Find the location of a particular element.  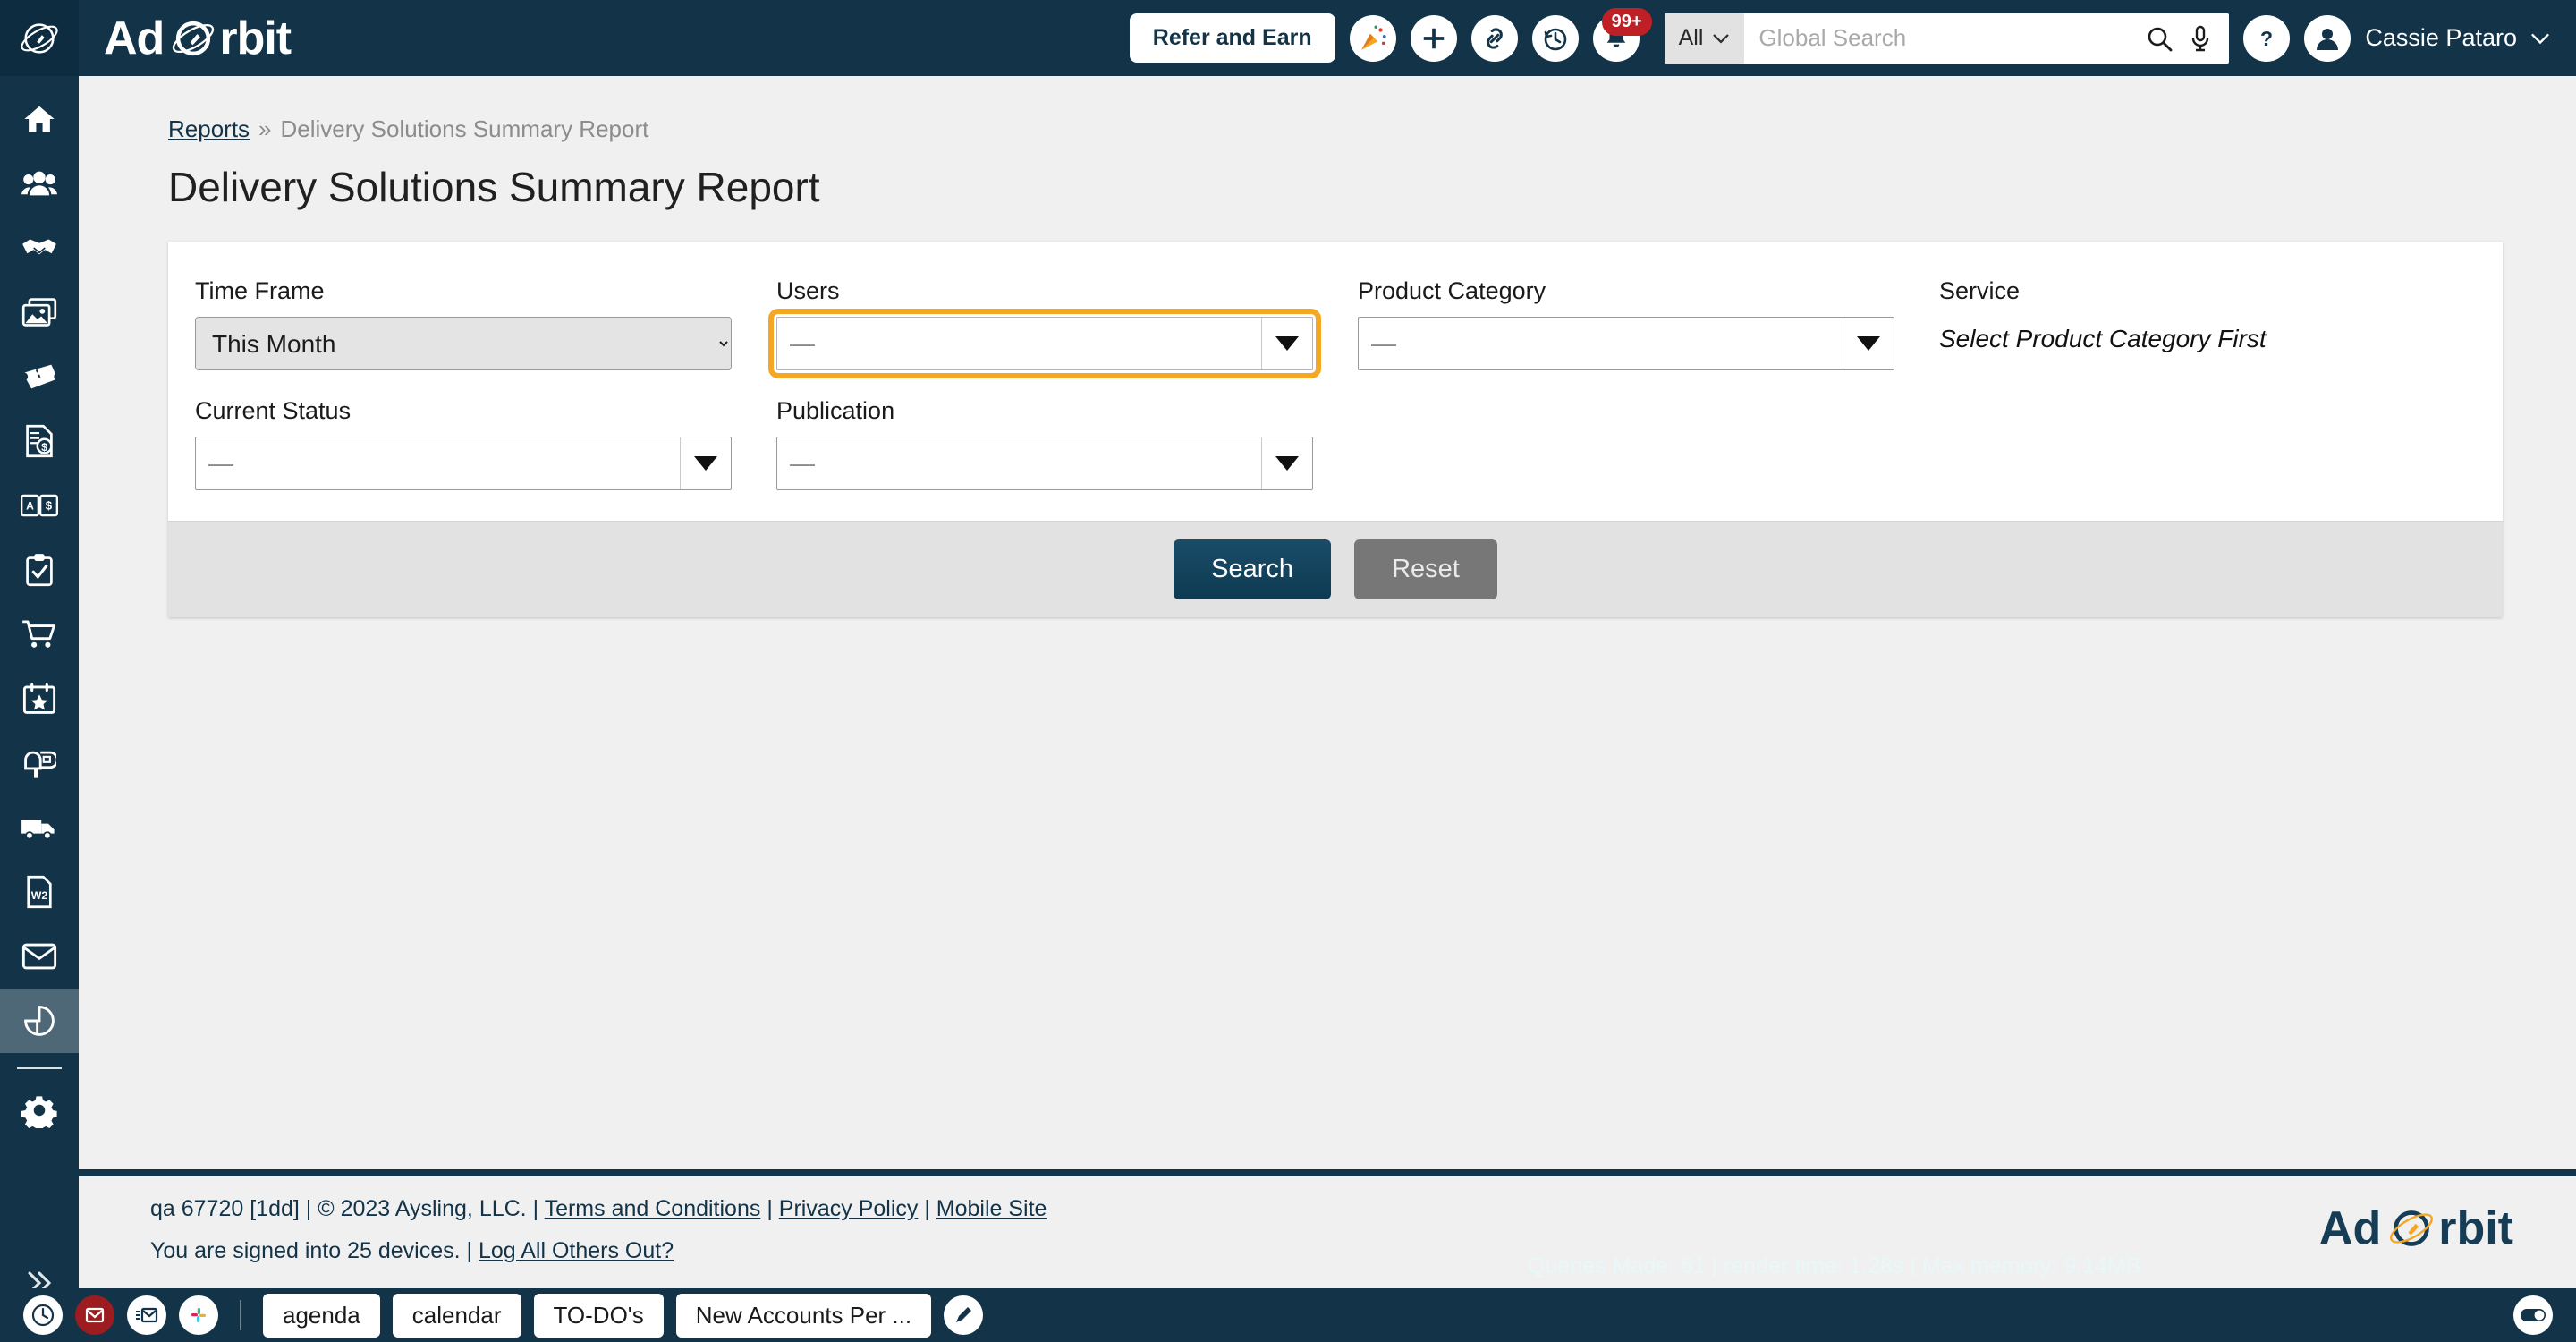

notification-badge: 99+ is located at coordinates (1626, 22).